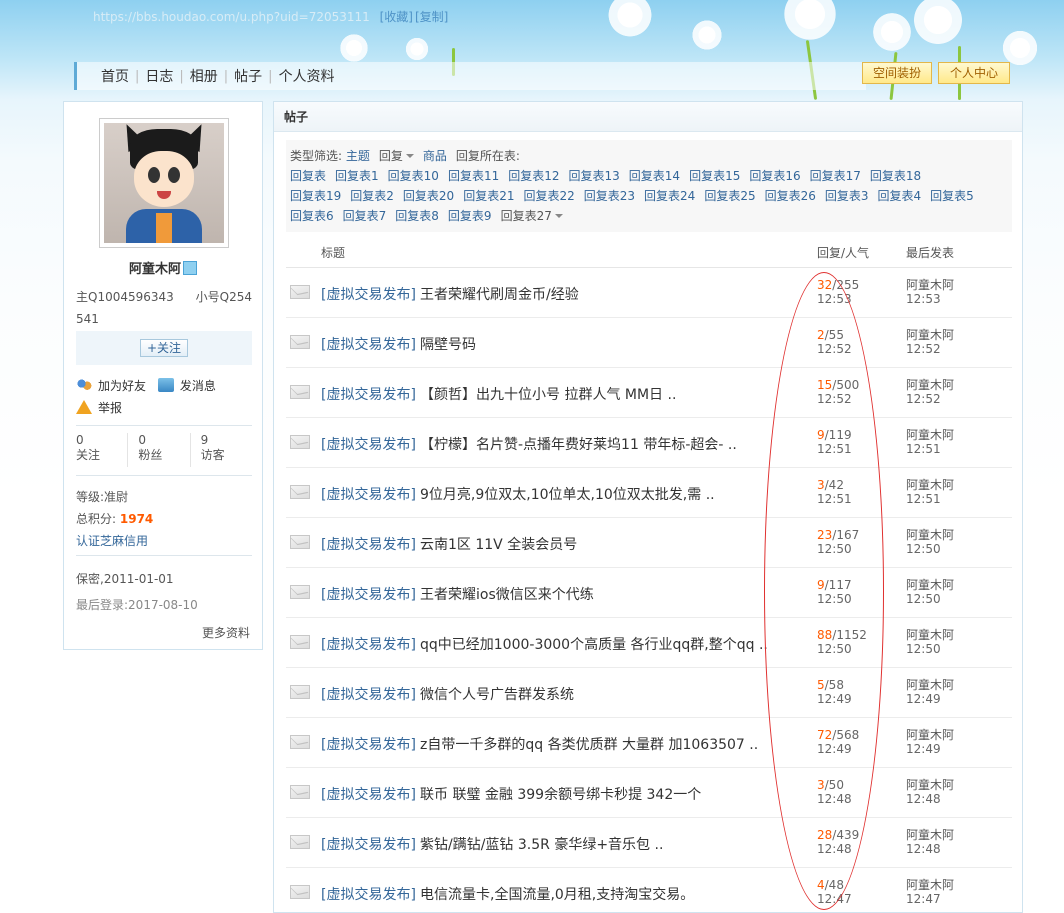 The width and height of the screenshot is (1064, 913). What do you see at coordinates (115, 76) in the screenshot?
I see `nav-home: 首页` at bounding box center [115, 76].